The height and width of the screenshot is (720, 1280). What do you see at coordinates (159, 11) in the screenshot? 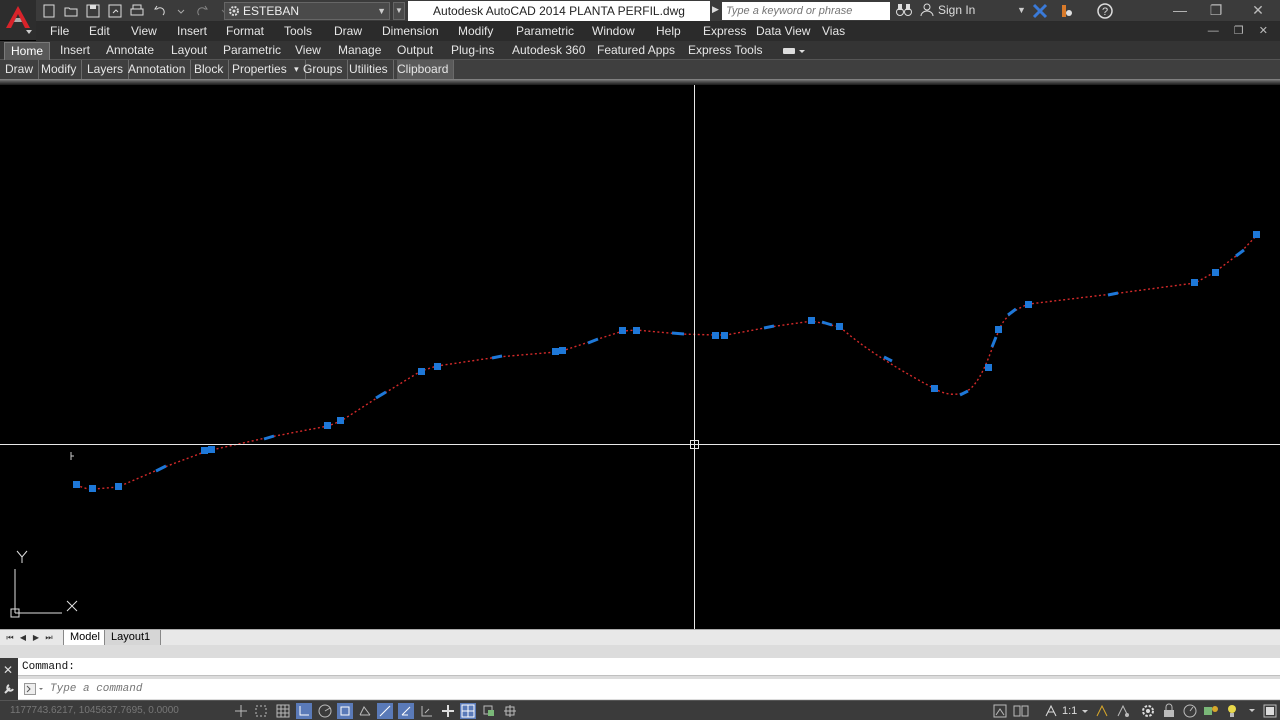
I see `undo-icon` at bounding box center [159, 11].